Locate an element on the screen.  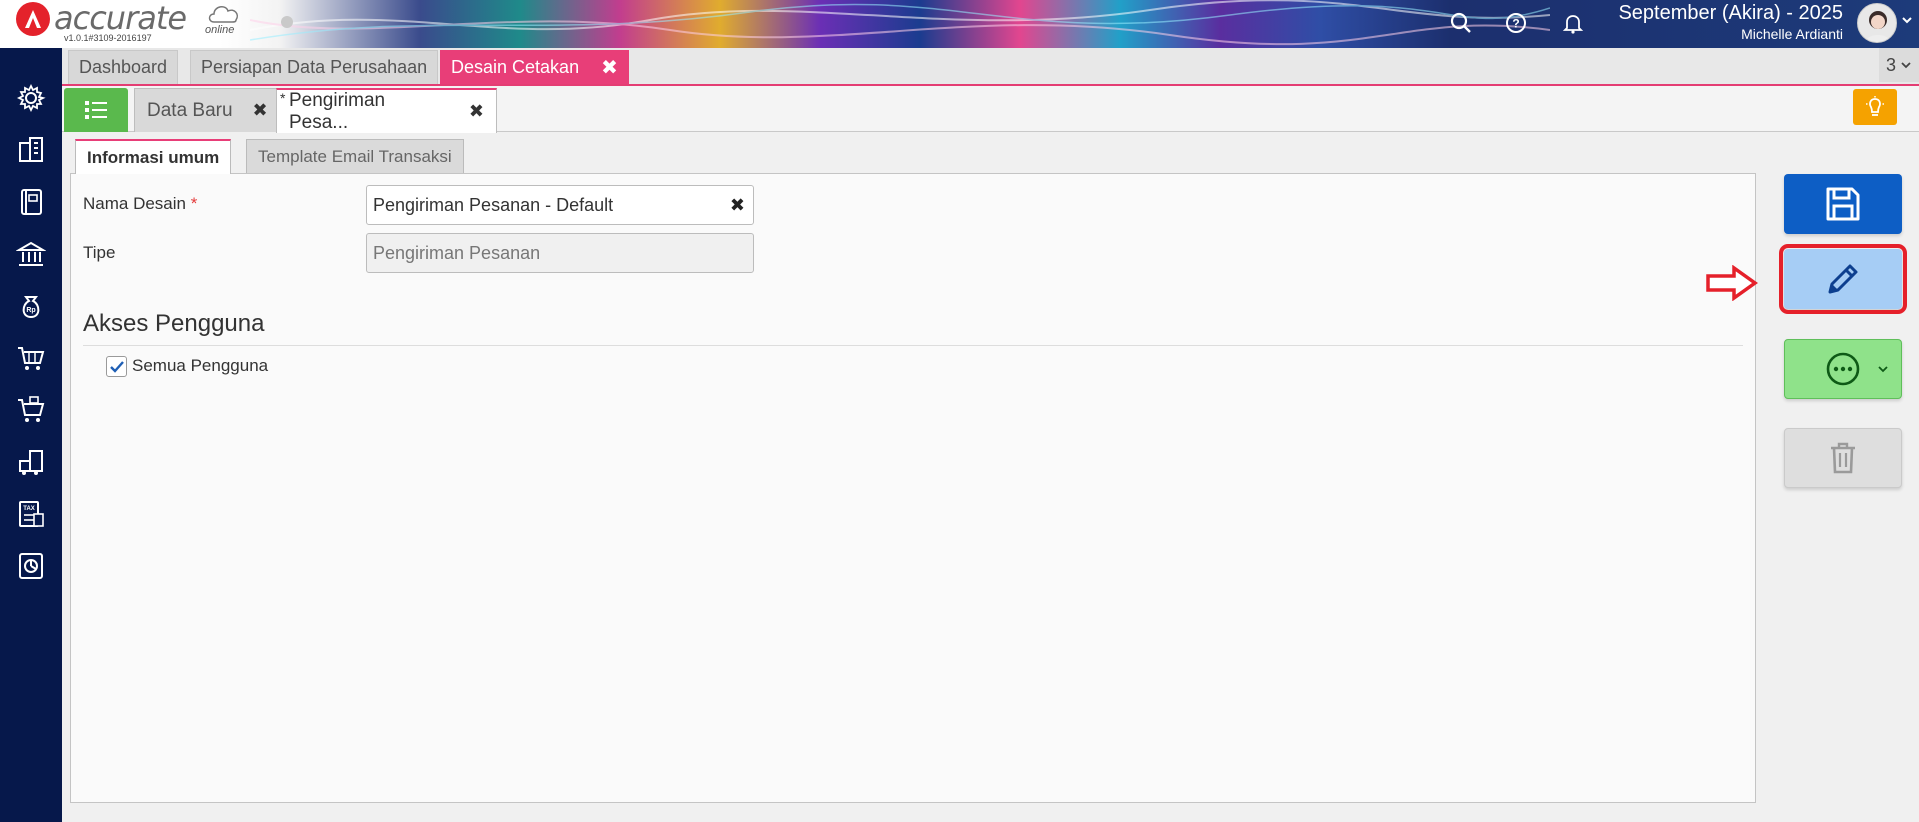
settings-icon is located at coordinates (31, 98).